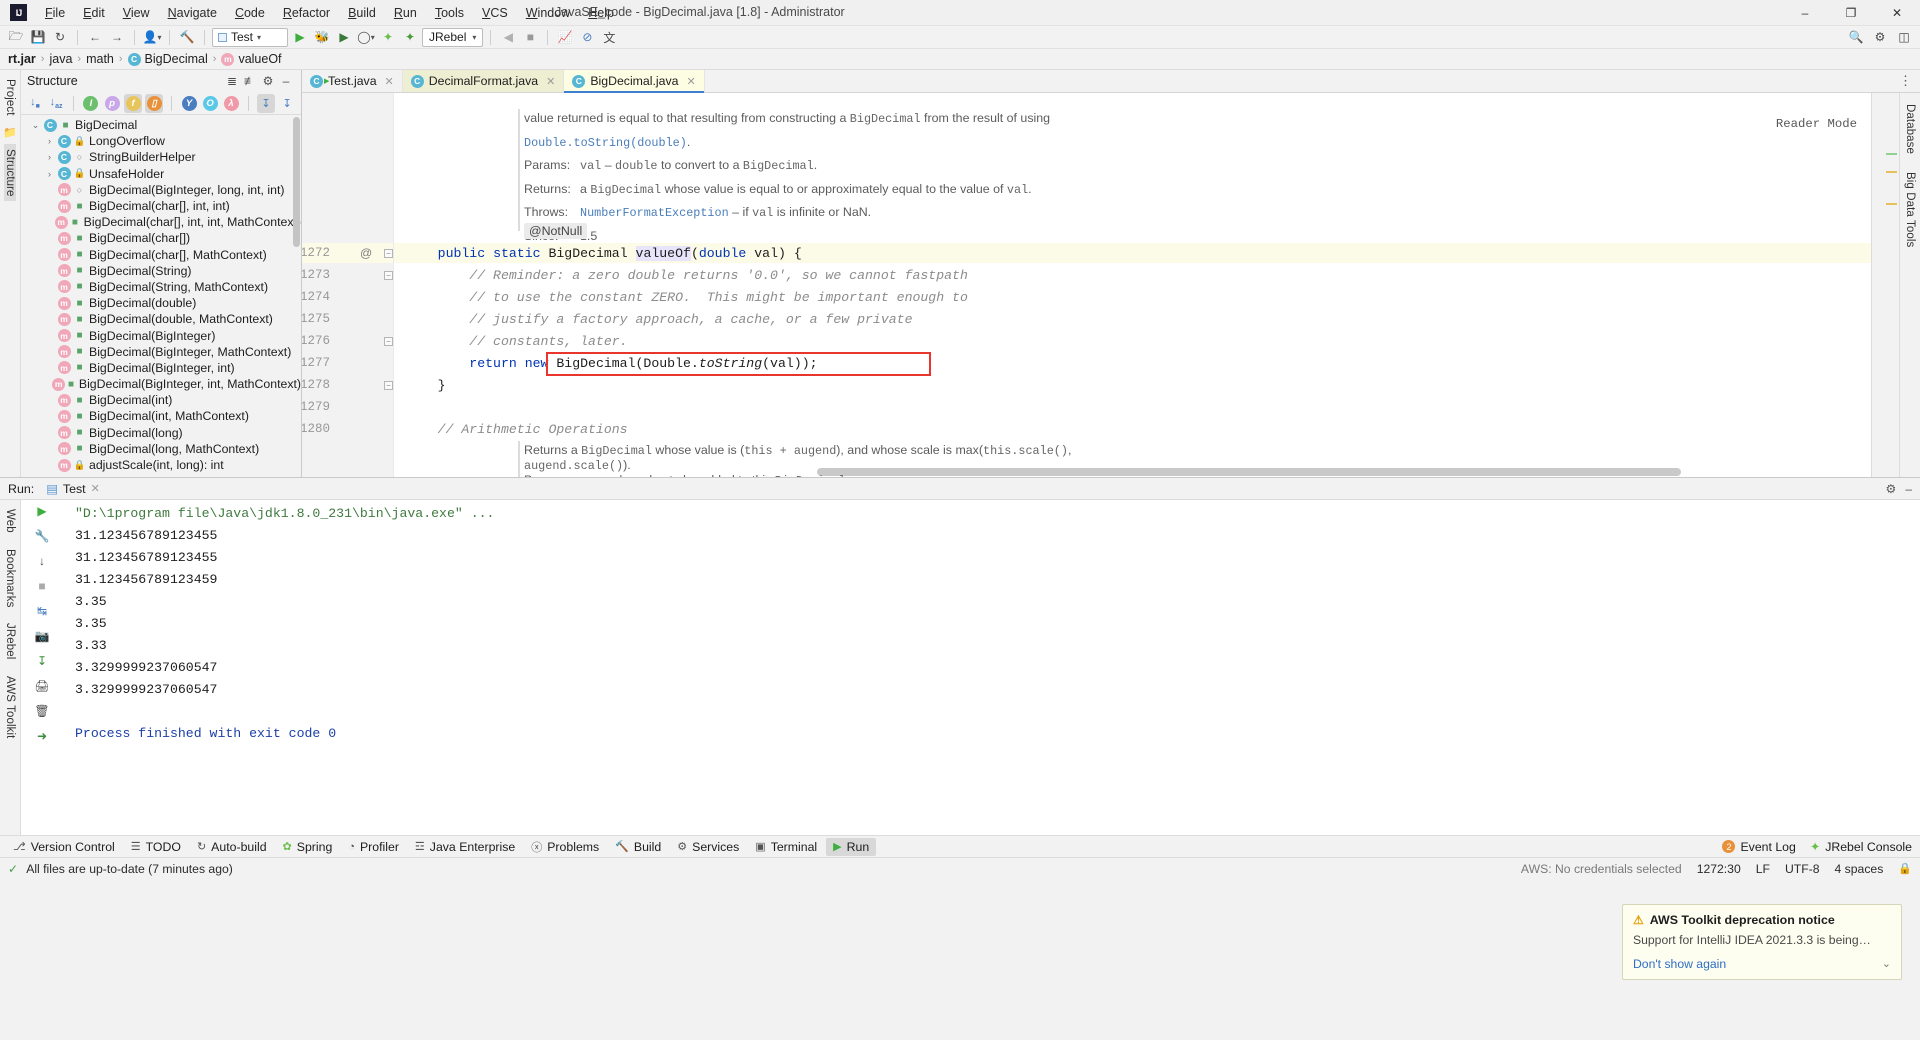  I want to click on editor-tab-testjava: C ▶ Test.java ✕, so click(352, 81).